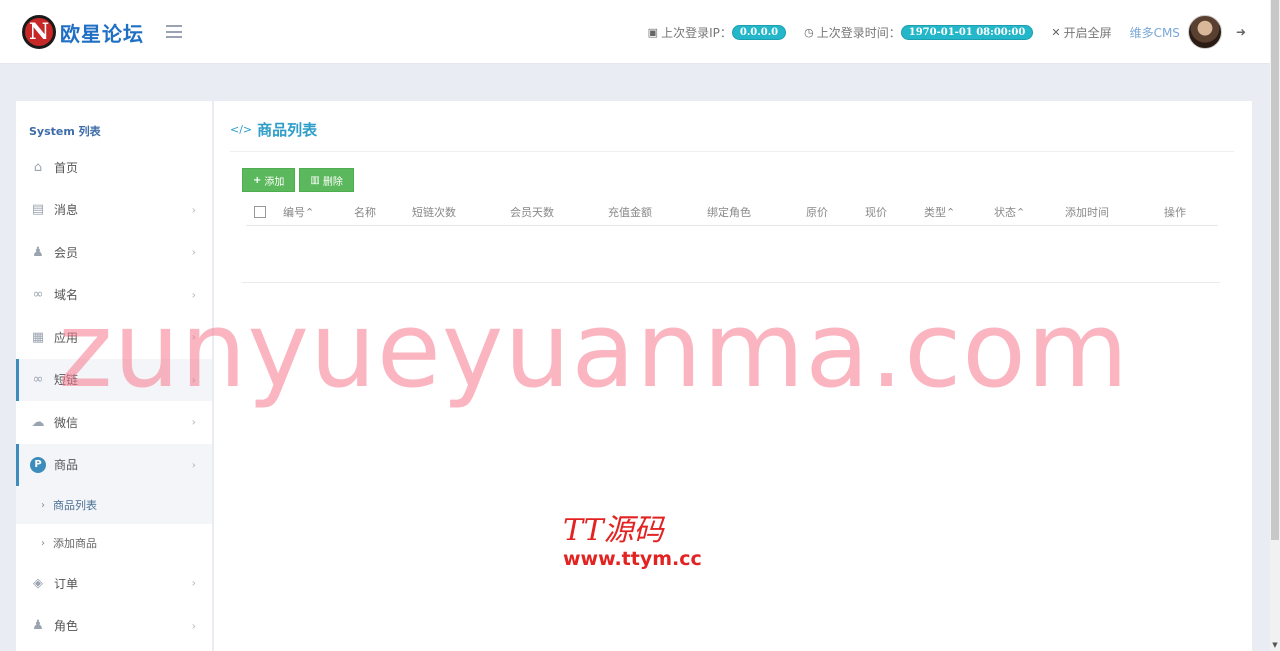  I want to click on logo-text: 欧星论坛, so click(102, 33).